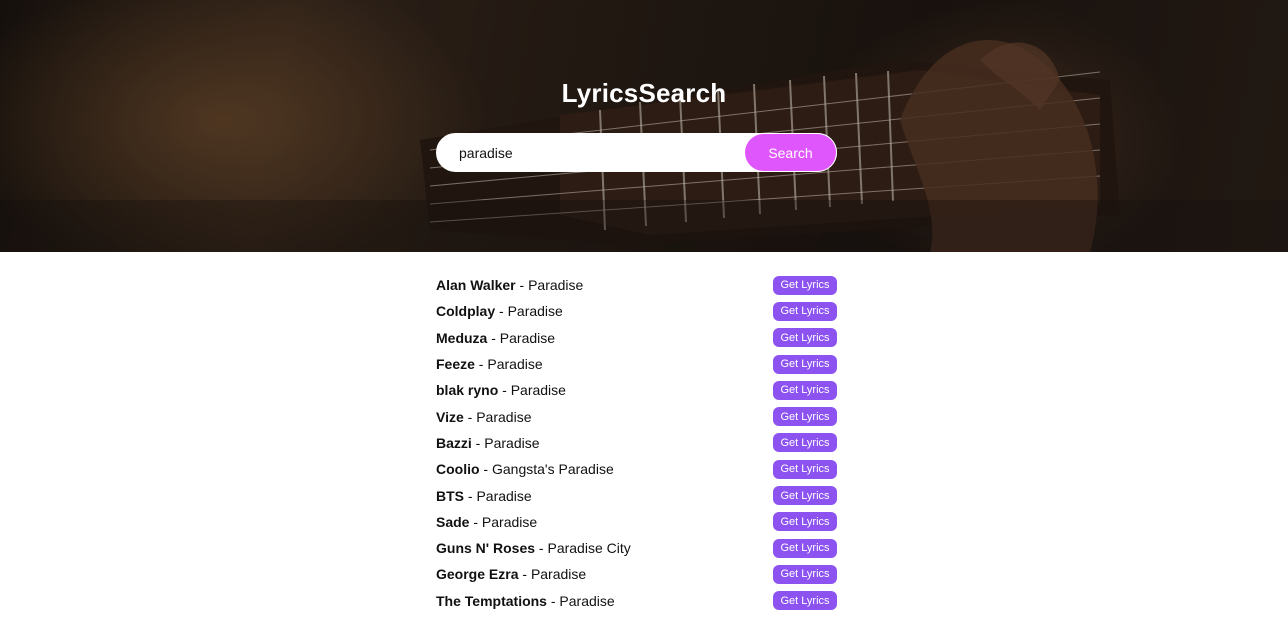  I want to click on result-item: Meduza - Paradise Get Lyrics, so click(636, 338).